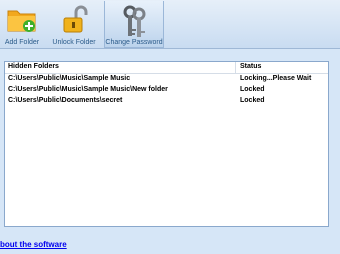  Describe the element at coordinates (74, 42) in the screenshot. I see `unlock-folder-label: Unlock Folder` at that location.